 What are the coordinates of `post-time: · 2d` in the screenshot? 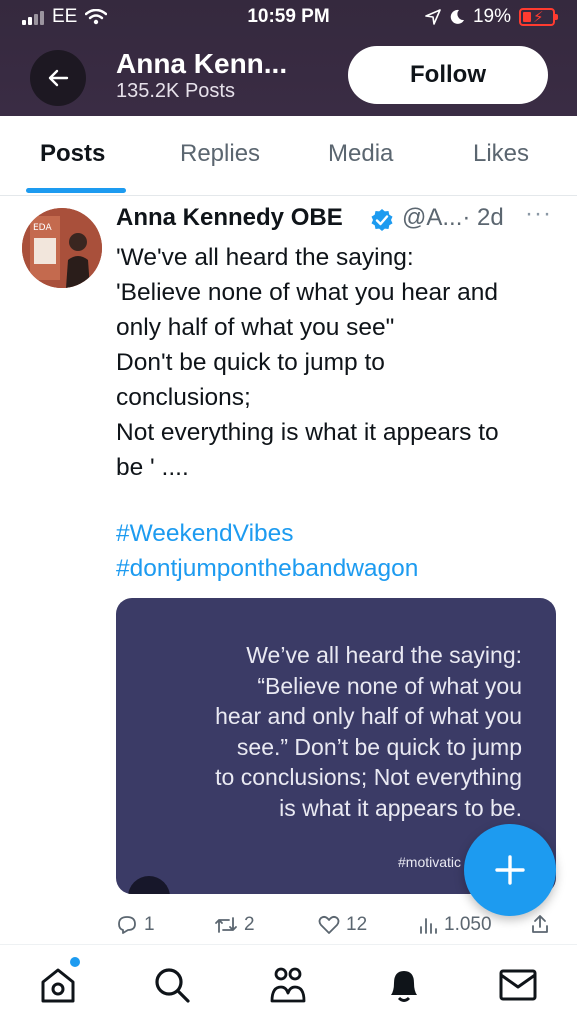 It's located at (483, 217).